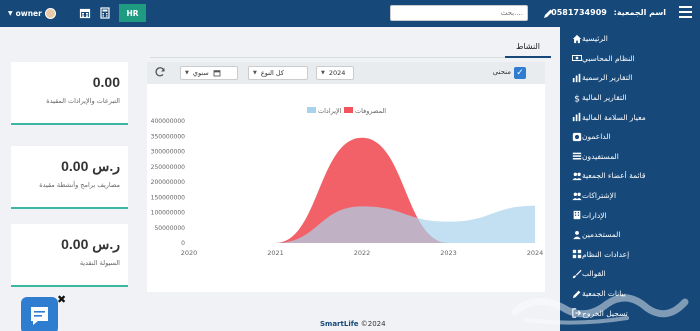 This screenshot has width=700, height=331. What do you see at coordinates (577, 234) in the screenshot?
I see `users-icon` at bounding box center [577, 234].